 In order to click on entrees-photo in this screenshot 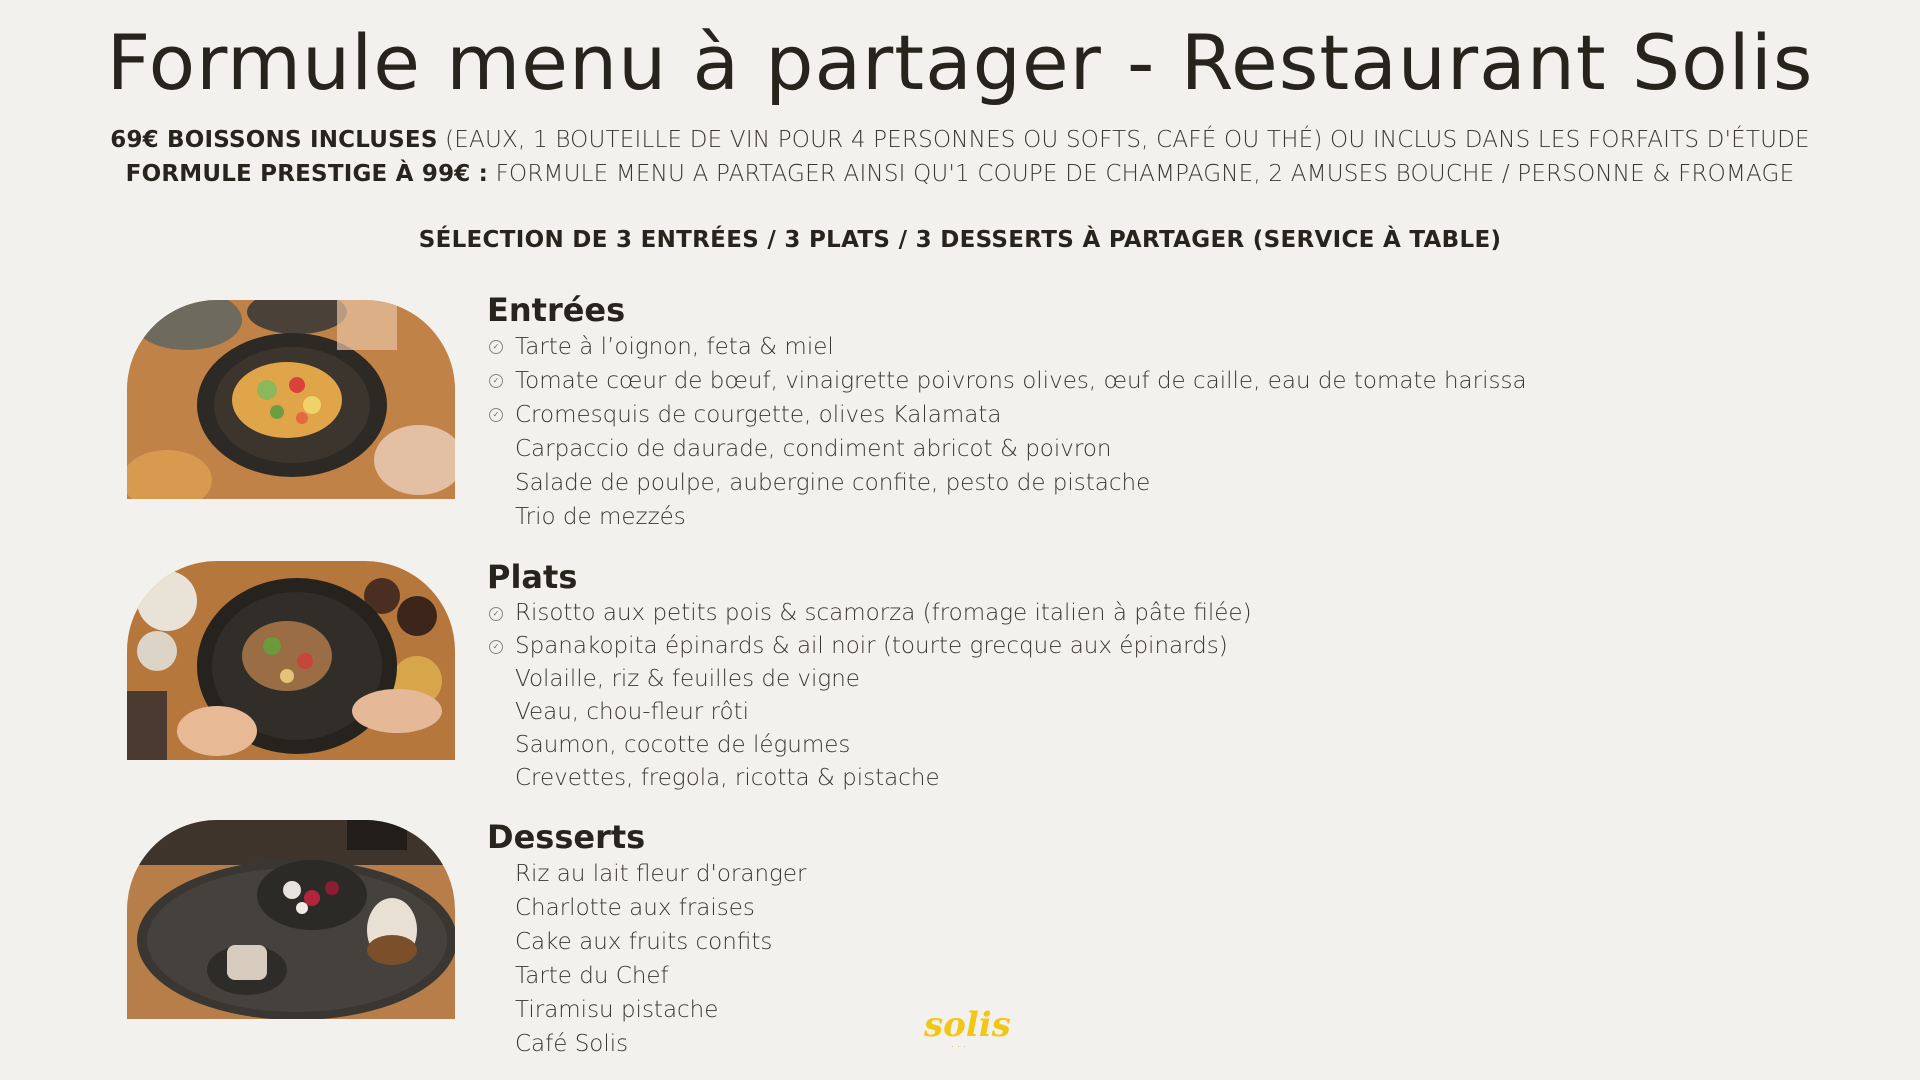, I will do `click(291, 399)`.